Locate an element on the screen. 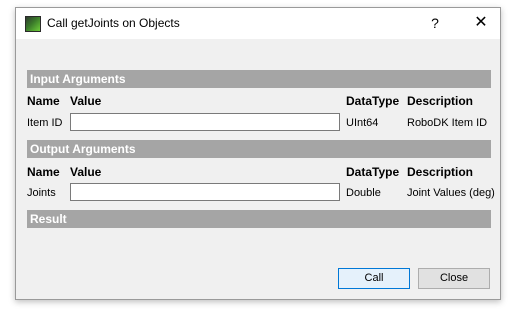  call-button: Call is located at coordinates (374, 278).